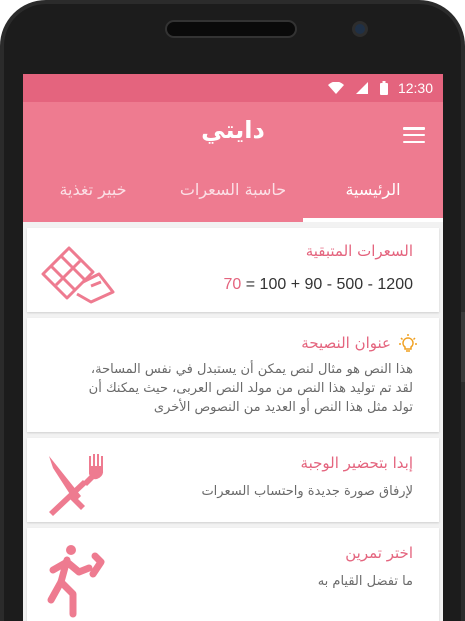 The width and height of the screenshot is (465, 621). What do you see at coordinates (78, 581) in the screenshot?
I see `running-person-icon` at bounding box center [78, 581].